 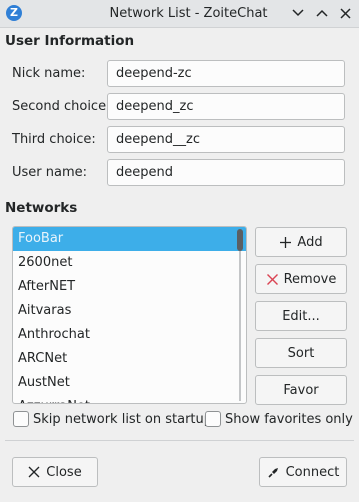 I want to click on network-list-item: AfterNET, so click(x=129, y=287).